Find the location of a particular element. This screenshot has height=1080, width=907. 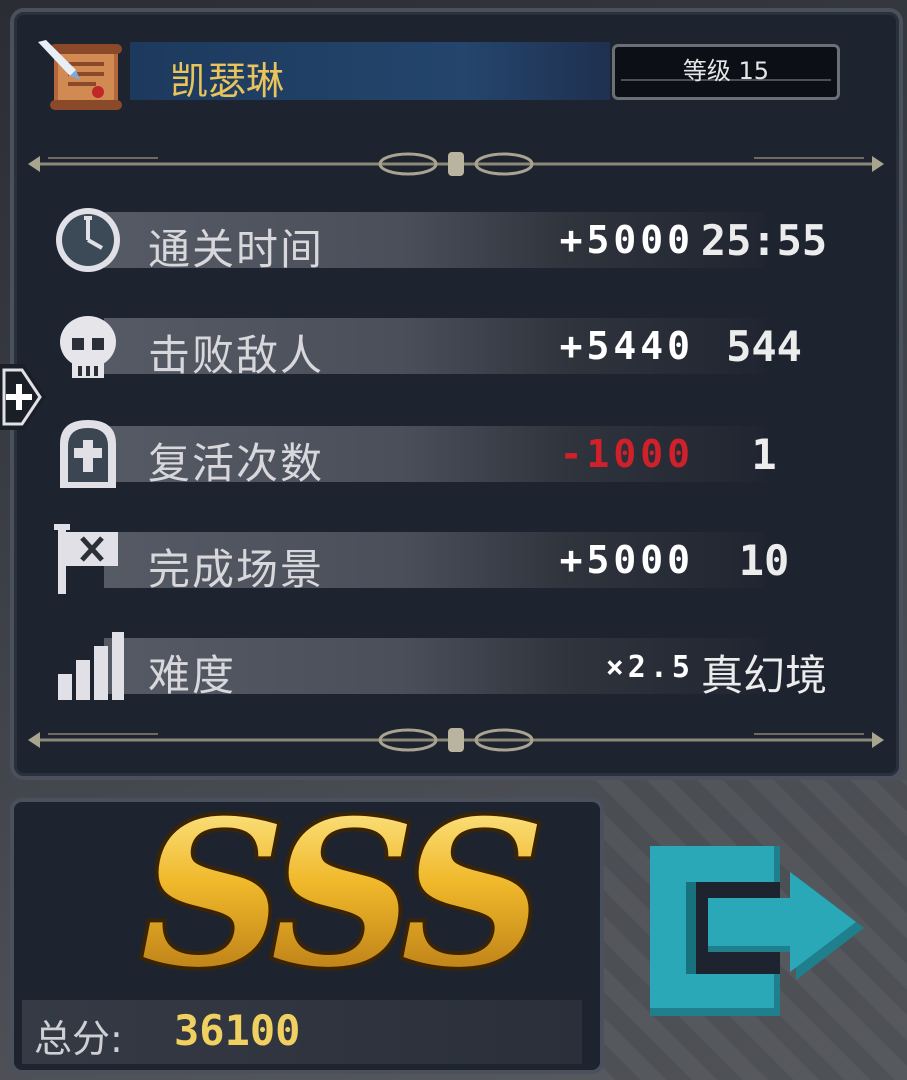

grade-letters: SSS is located at coordinates (339, 886).